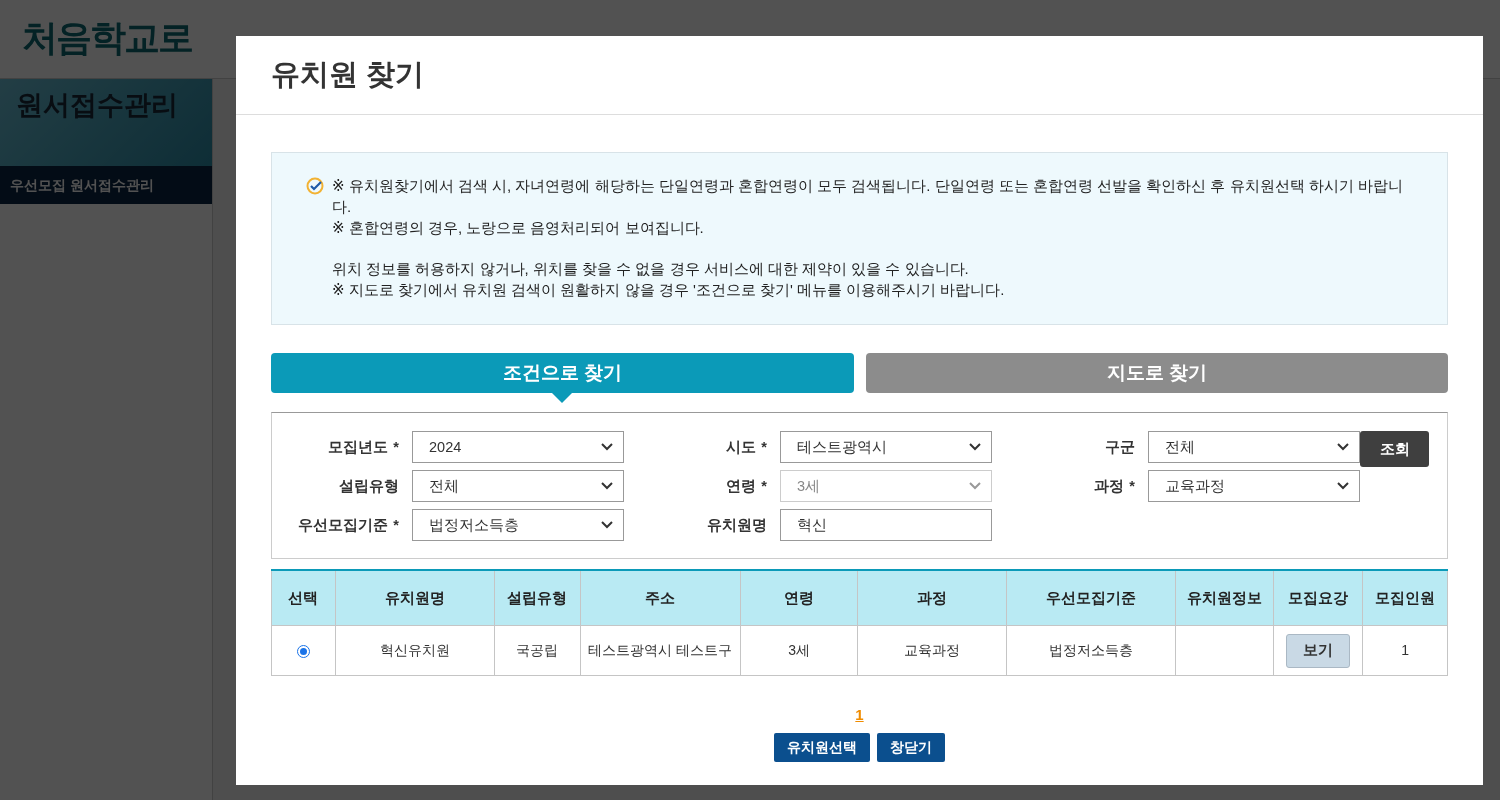  I want to click on table-cell: 테스트광역시 테스트구, so click(660, 650).